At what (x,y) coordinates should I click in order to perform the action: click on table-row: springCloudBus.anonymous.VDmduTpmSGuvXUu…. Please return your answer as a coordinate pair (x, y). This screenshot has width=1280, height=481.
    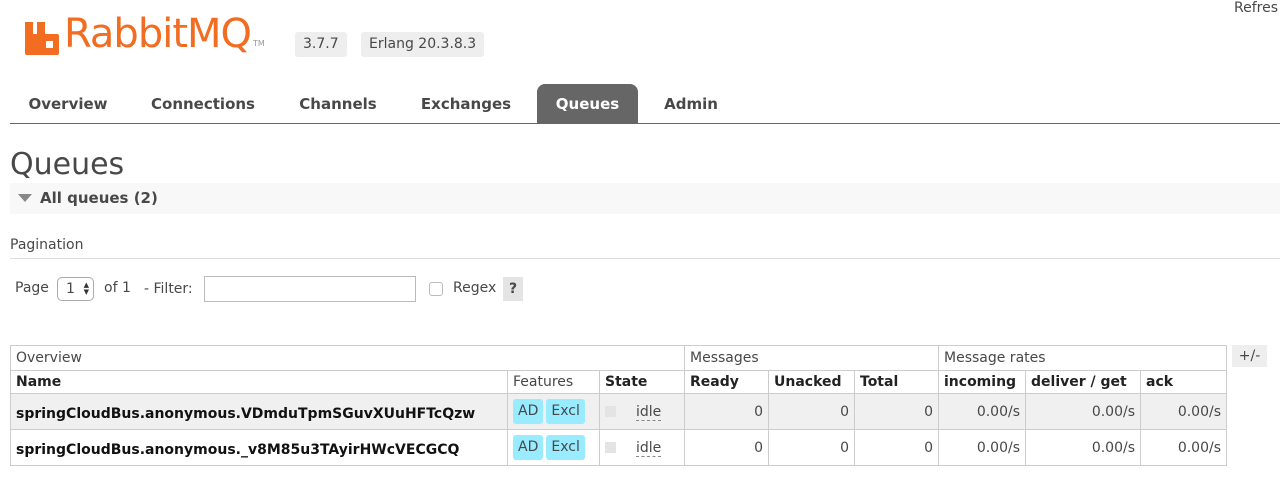
    Looking at the image, I should click on (618, 411).